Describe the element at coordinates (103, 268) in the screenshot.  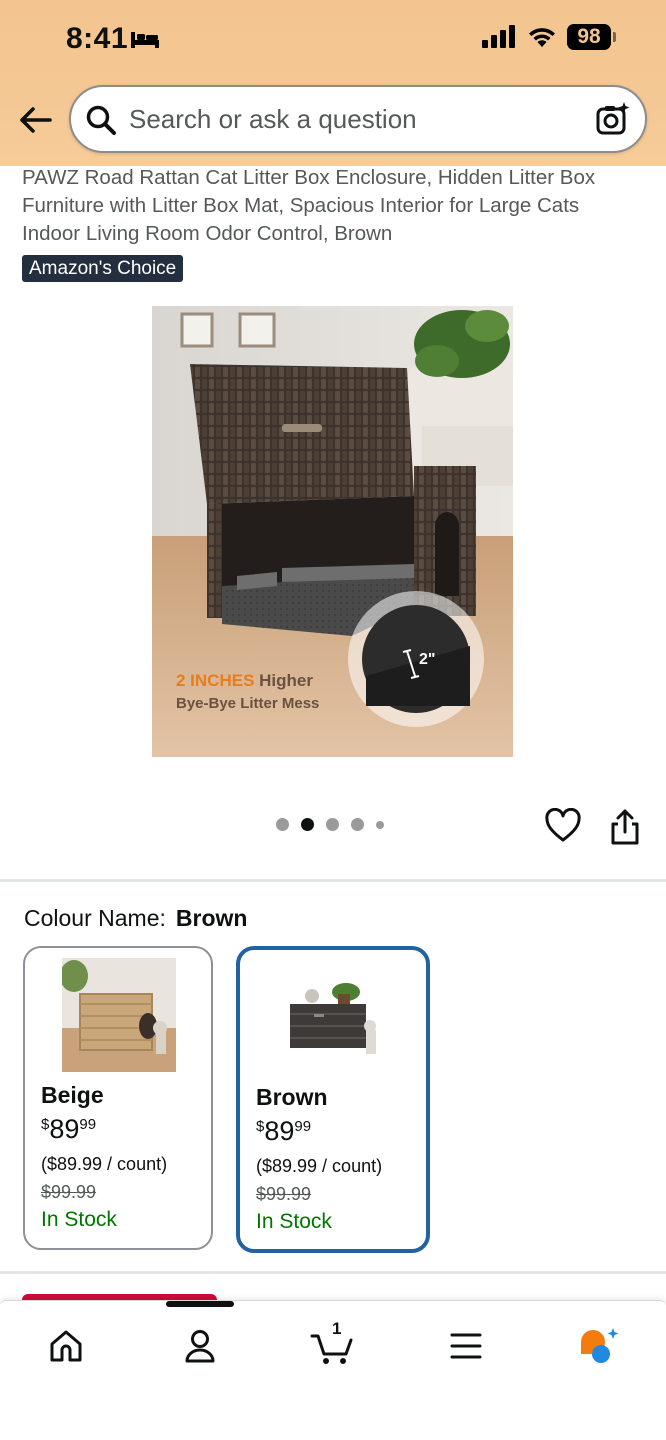
I see `amazons-choice-badge: Amazon's Choice` at that location.